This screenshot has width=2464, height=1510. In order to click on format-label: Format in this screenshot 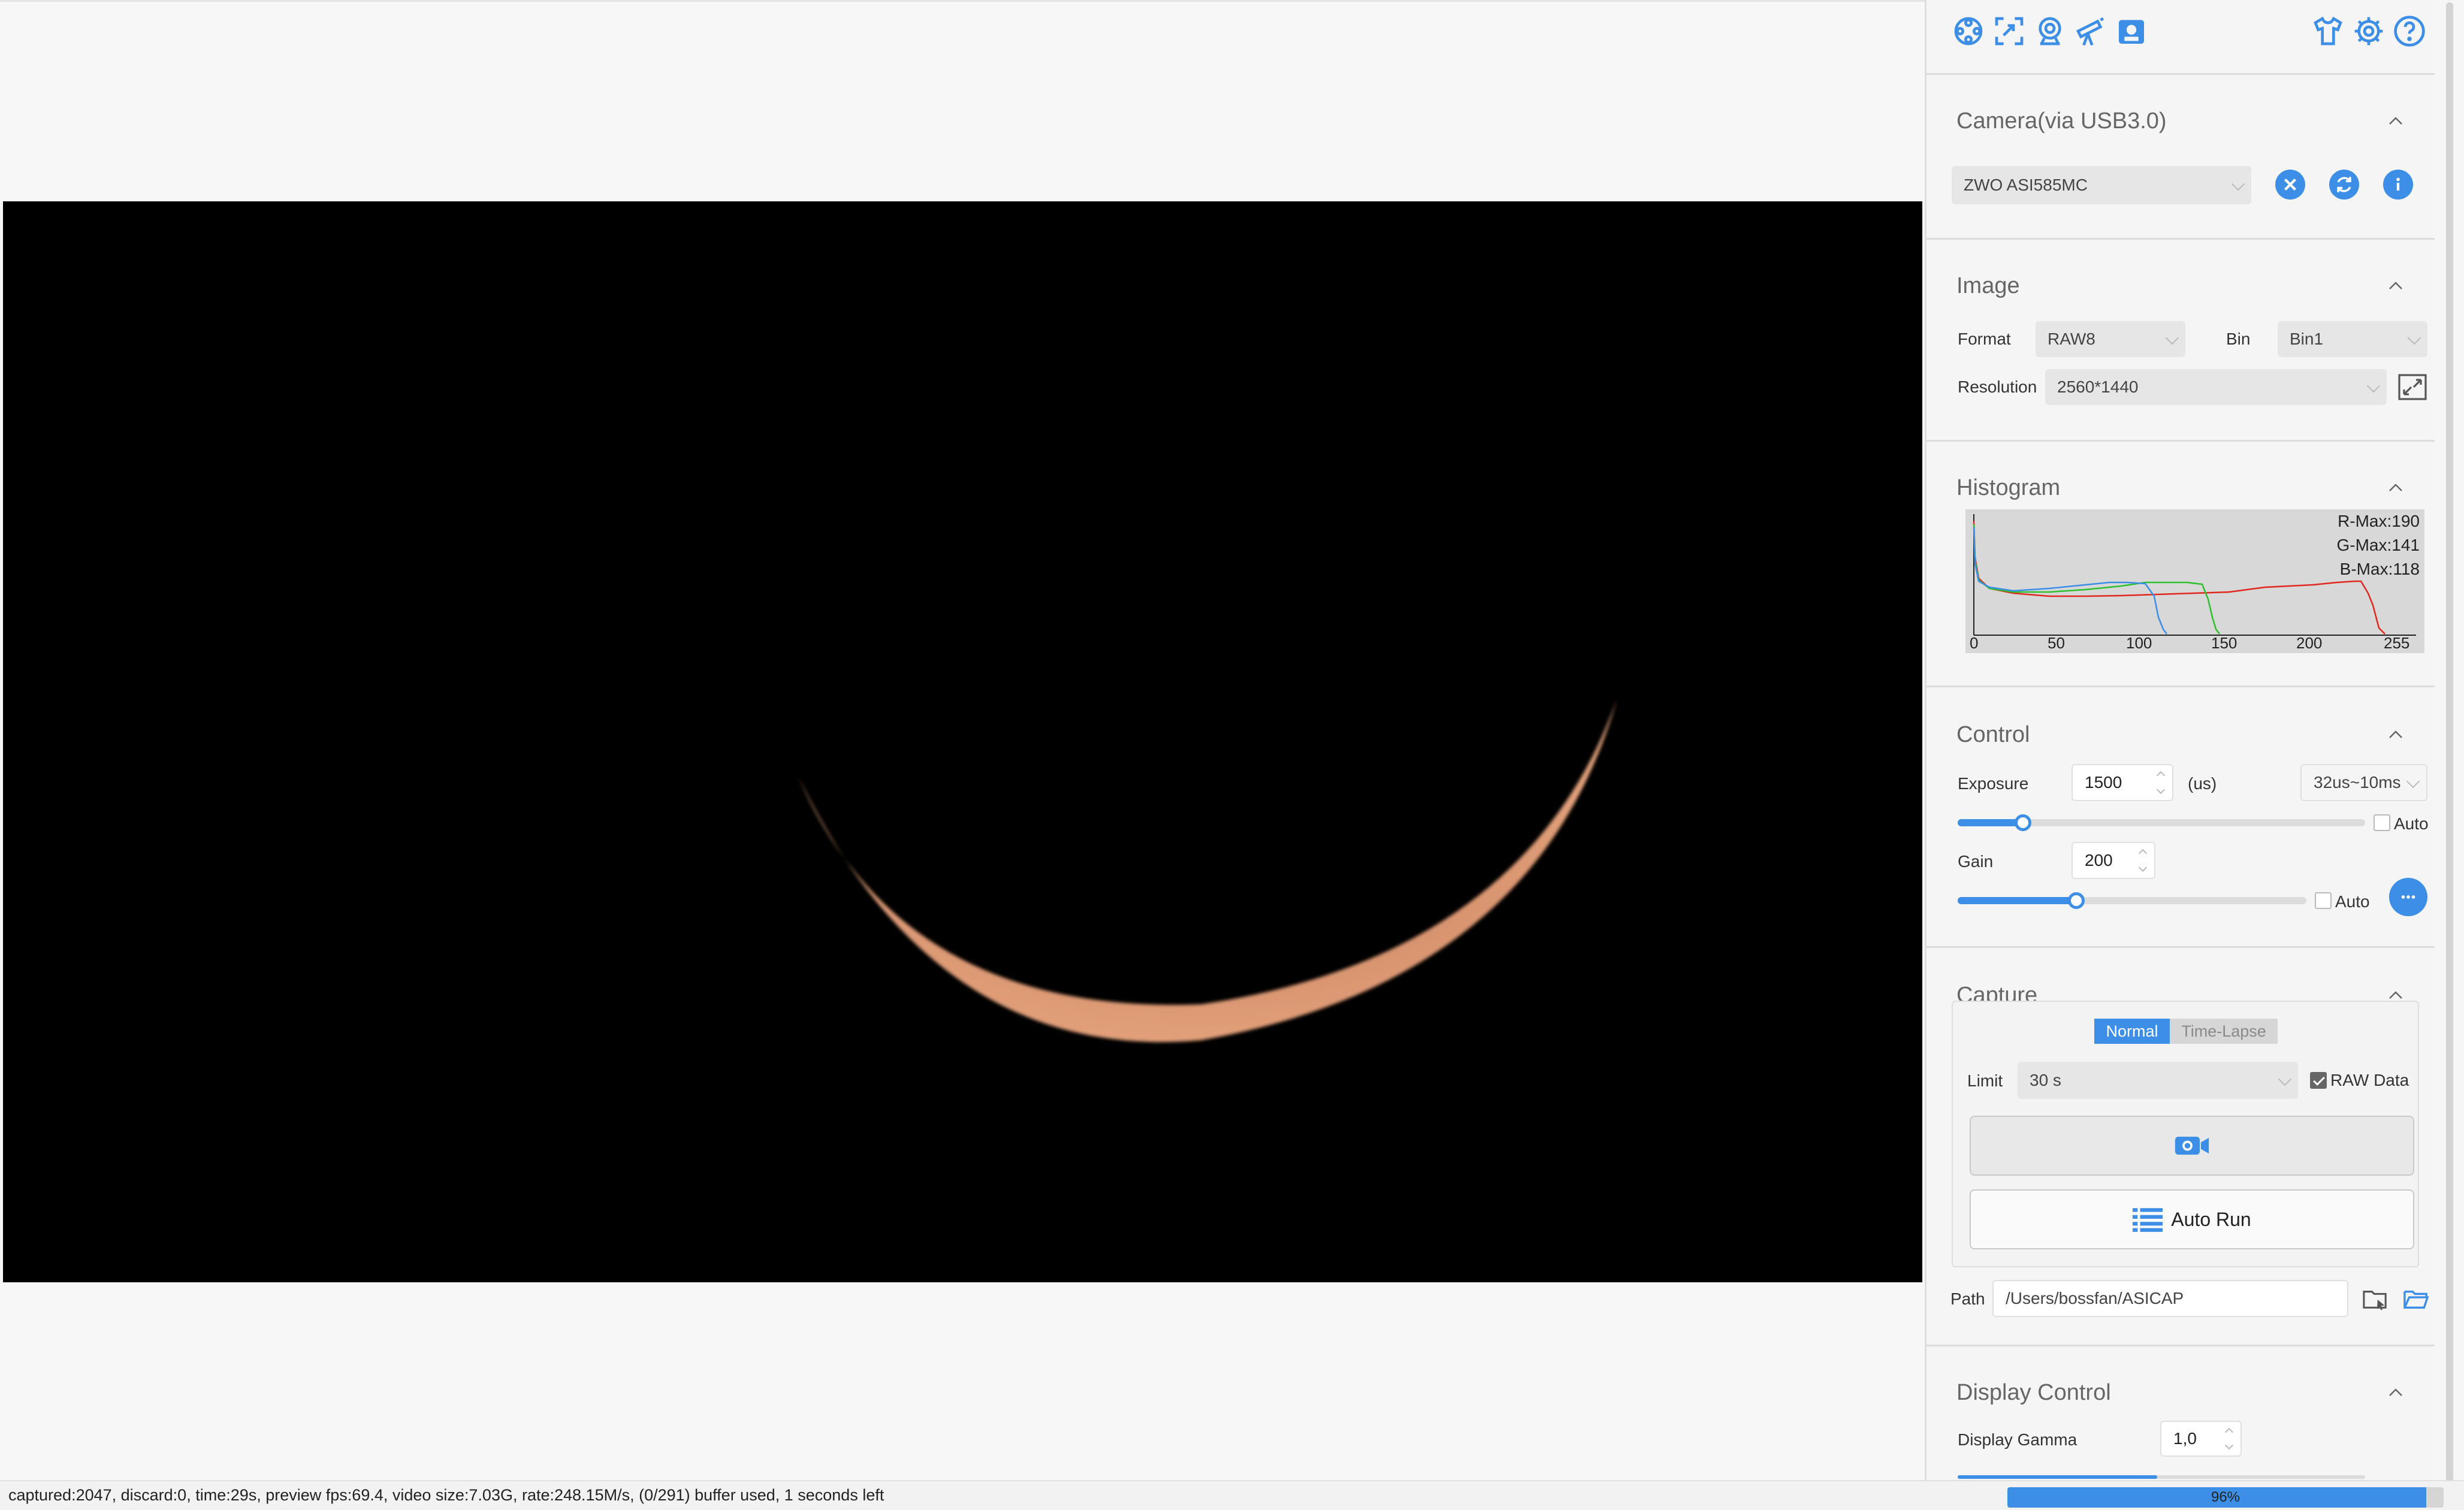, I will do `click(1984, 339)`.